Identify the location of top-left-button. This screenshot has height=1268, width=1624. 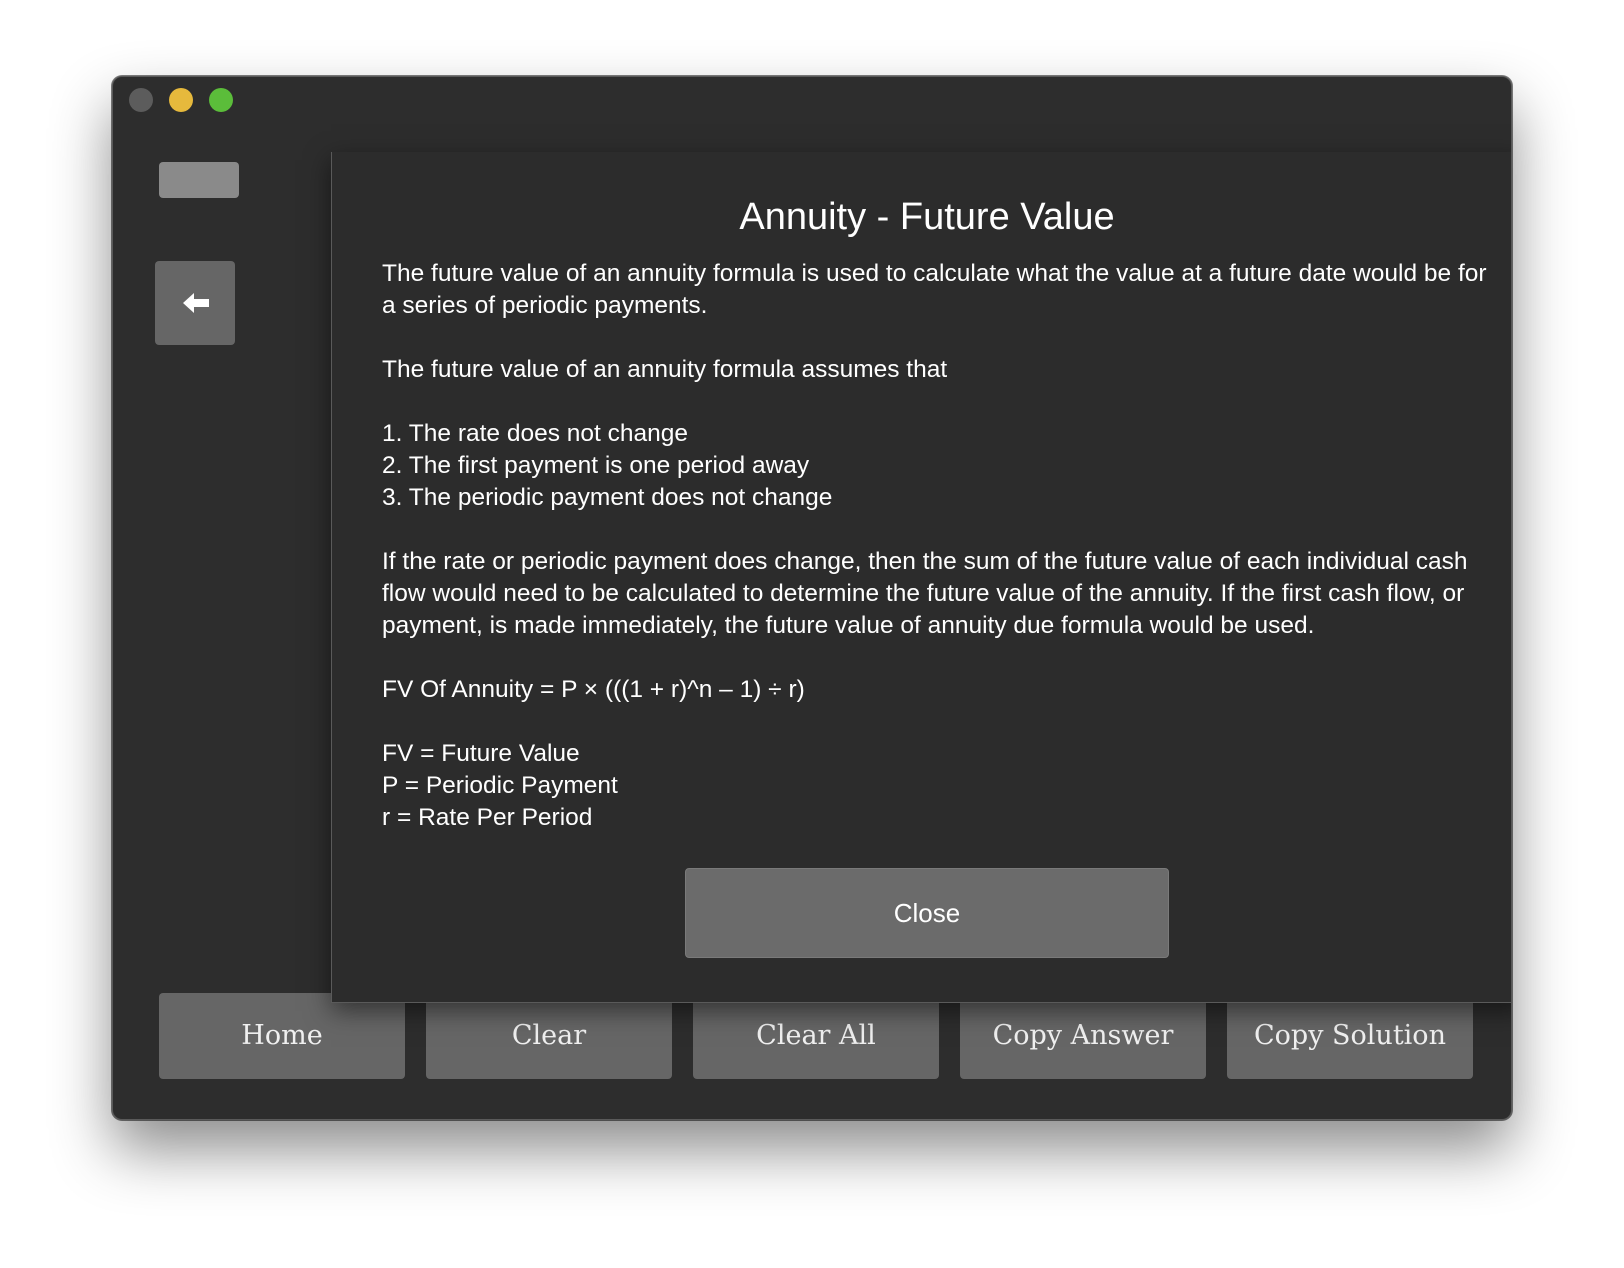
(199, 180).